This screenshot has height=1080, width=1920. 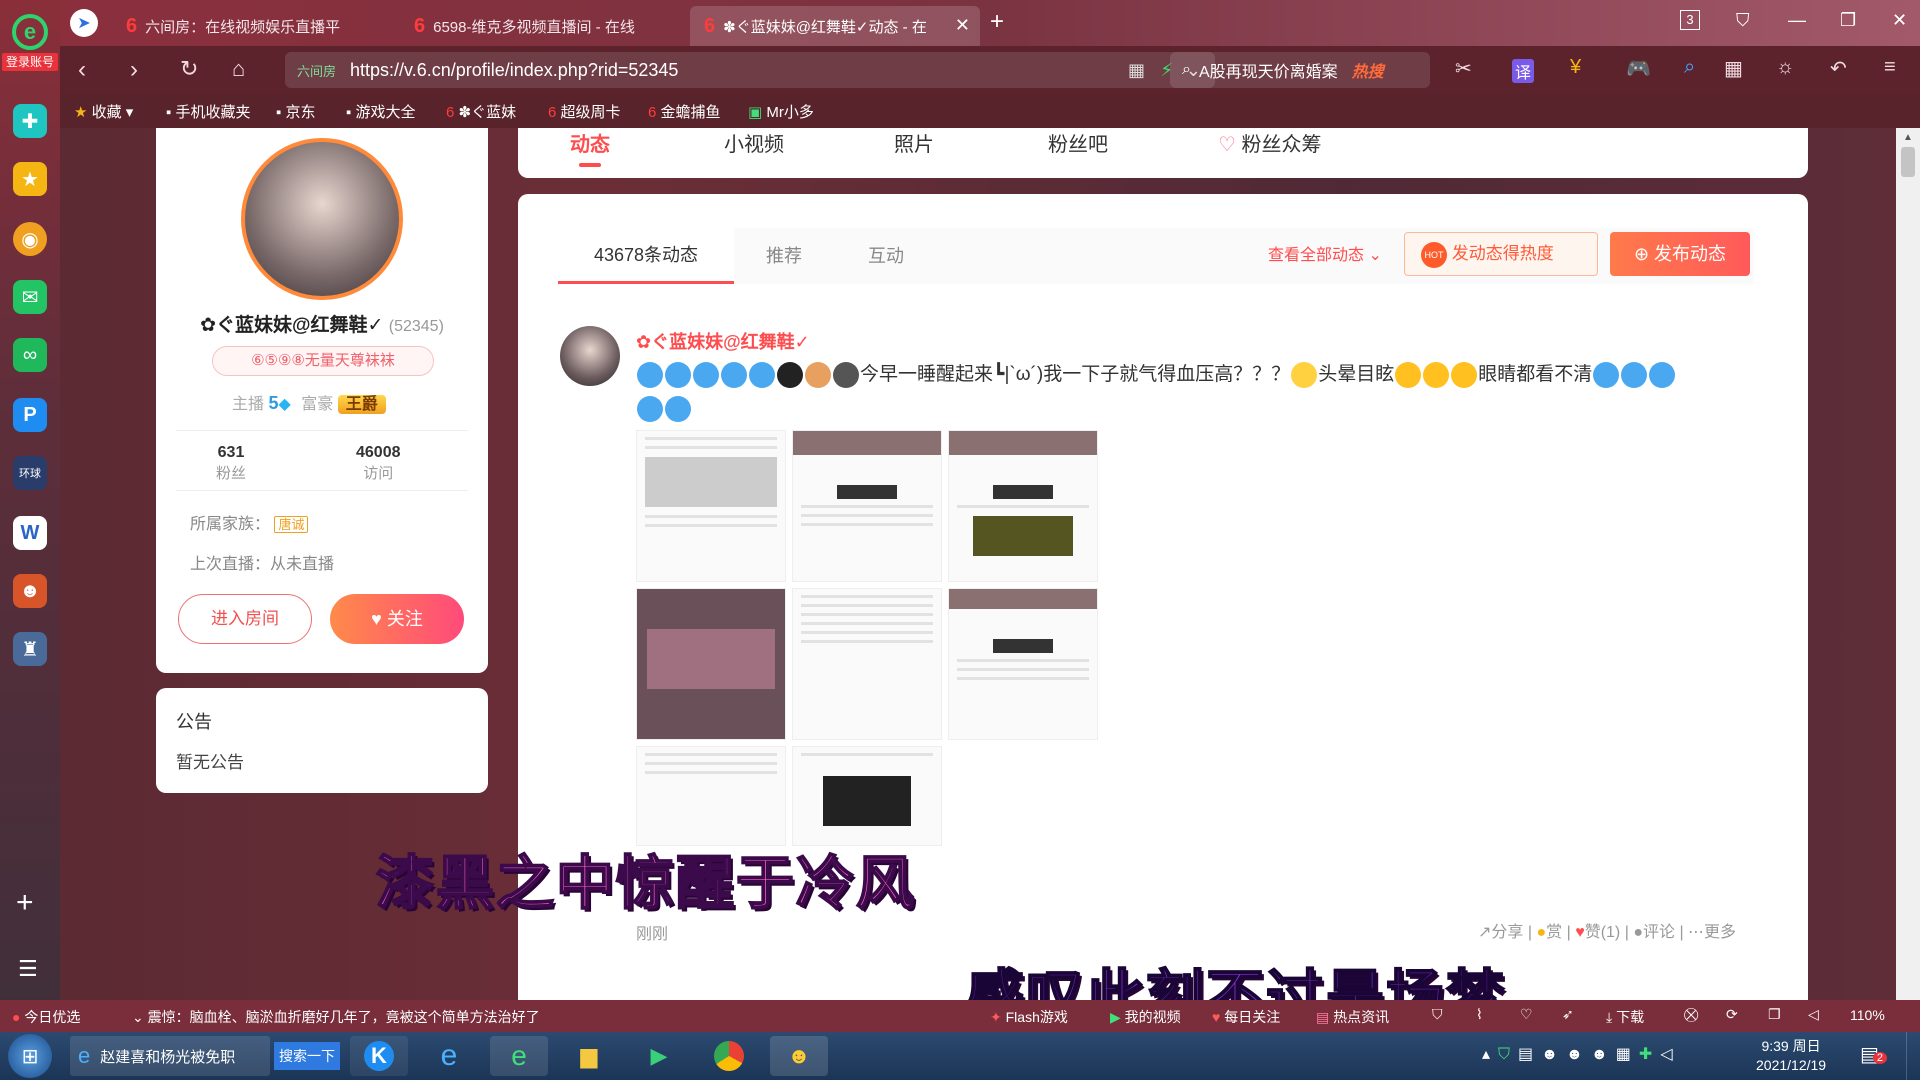 What do you see at coordinates (84, 23) in the screenshot?
I see `navigate-icon: ➤` at bounding box center [84, 23].